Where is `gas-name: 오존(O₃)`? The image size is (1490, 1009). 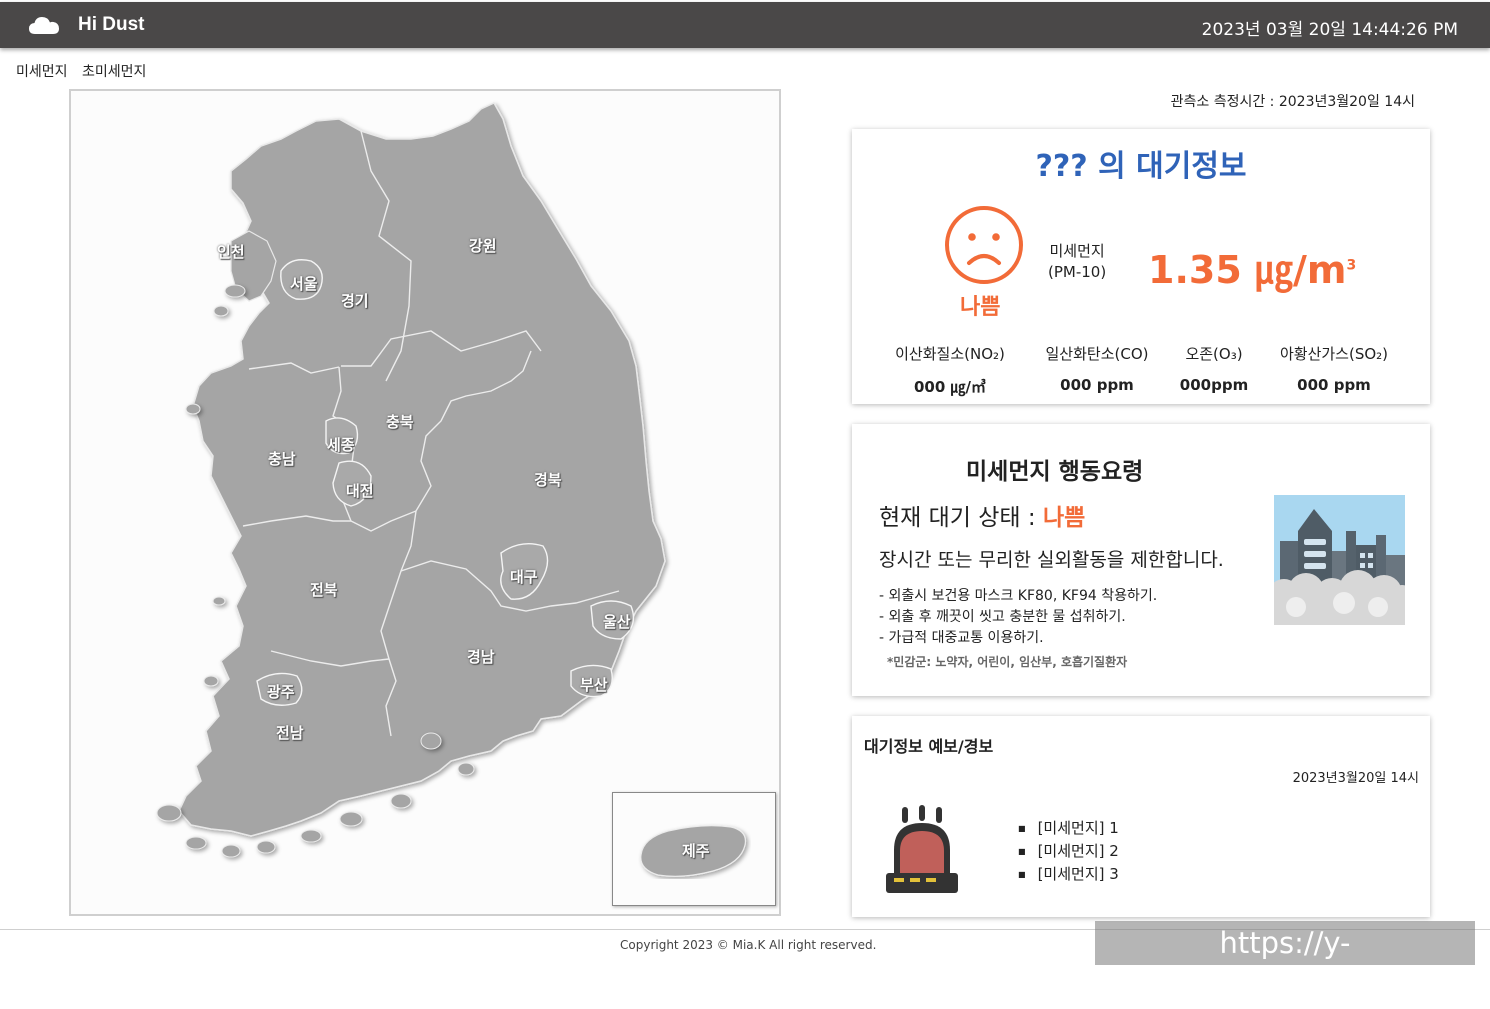
gas-name: 오존(O₃) is located at coordinates (1214, 354).